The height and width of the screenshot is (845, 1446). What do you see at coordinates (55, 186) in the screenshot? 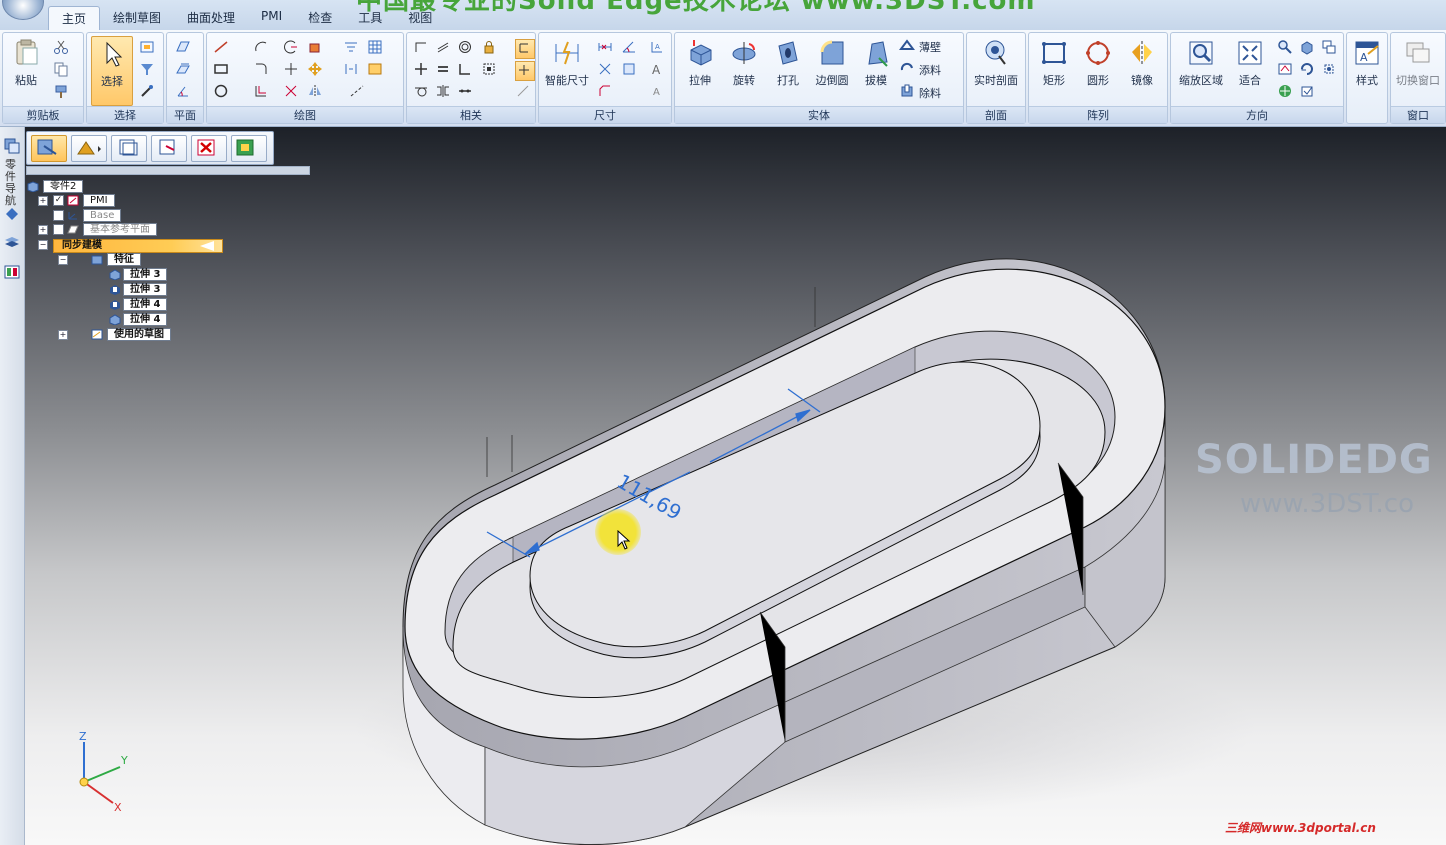
I see `tree-node-root: 零件2` at bounding box center [55, 186].